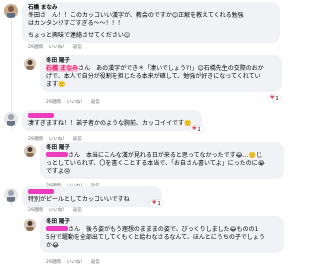 The height and width of the screenshot is (269, 320). I want to click on comment-text: ちょっと興味で連絡させてください☺, so click(79, 35).